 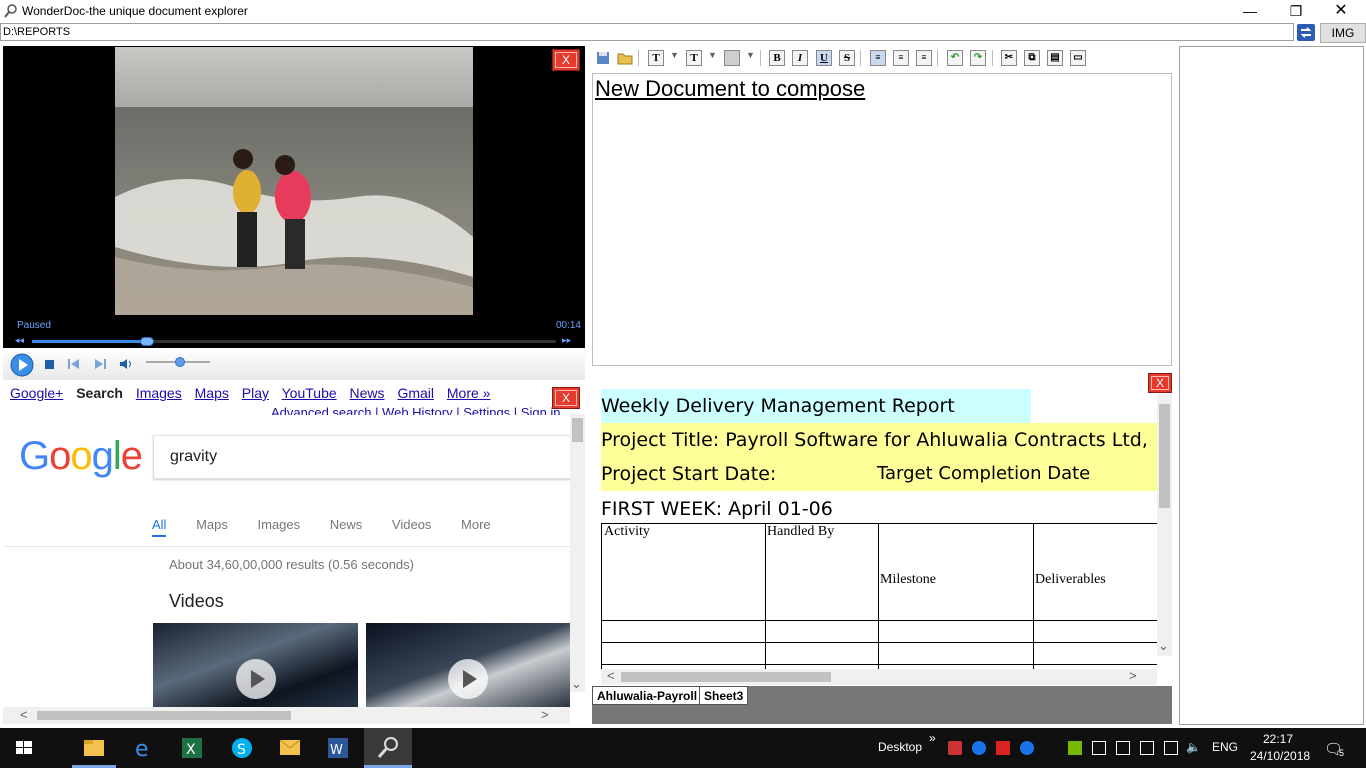 What do you see at coordinates (144, 748) in the screenshot?
I see `edge-browser-icon: e` at bounding box center [144, 748].